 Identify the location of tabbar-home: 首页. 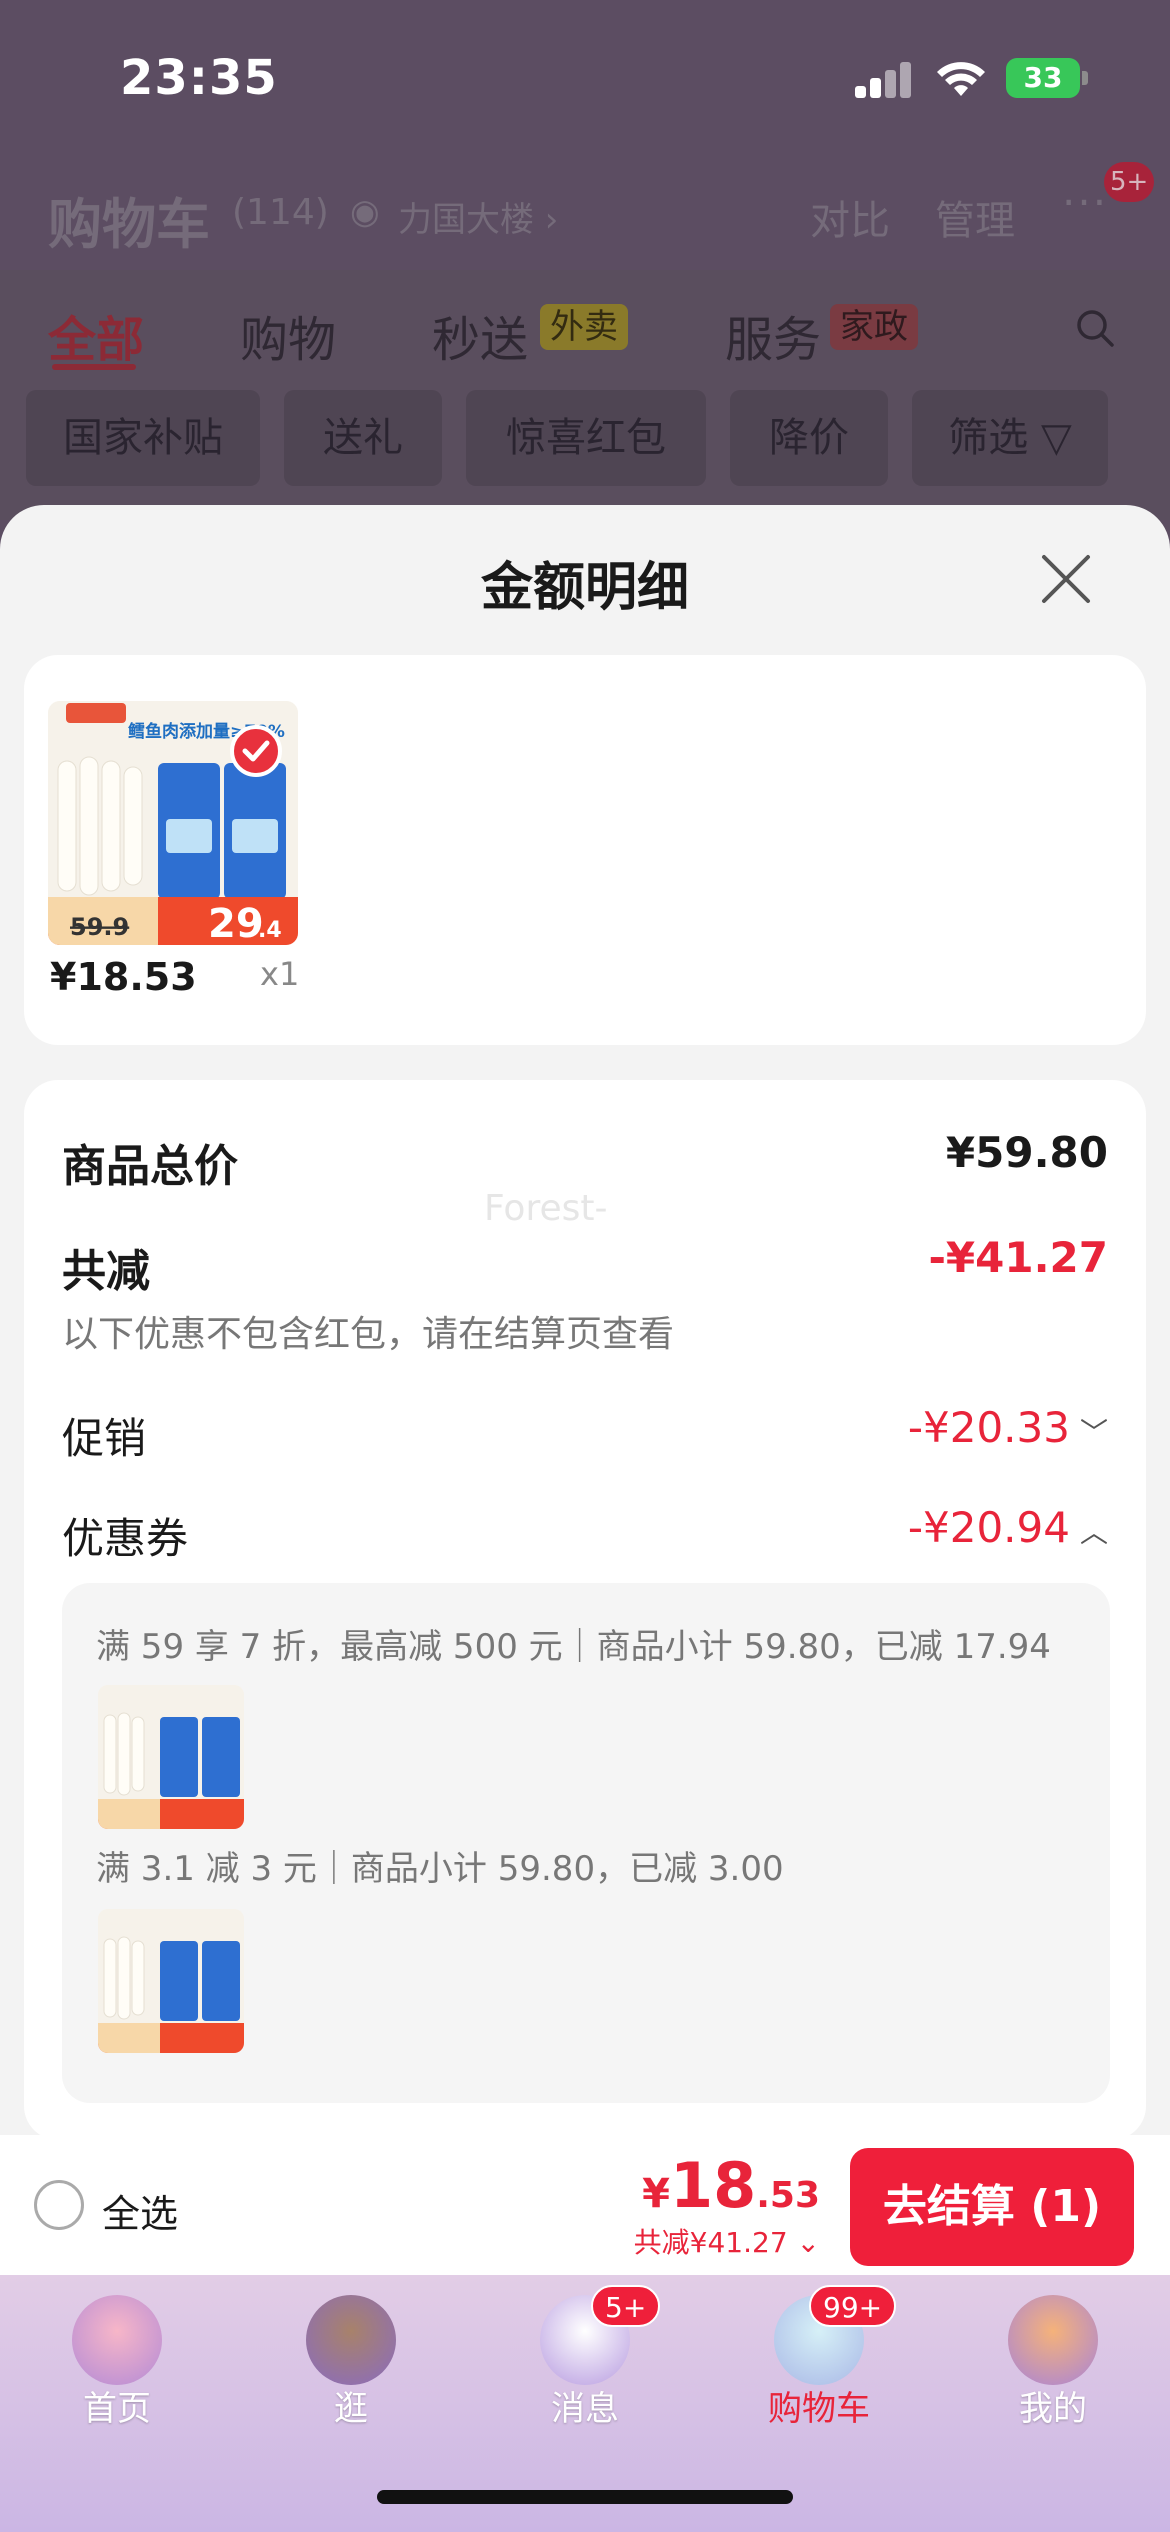
(117, 2357).